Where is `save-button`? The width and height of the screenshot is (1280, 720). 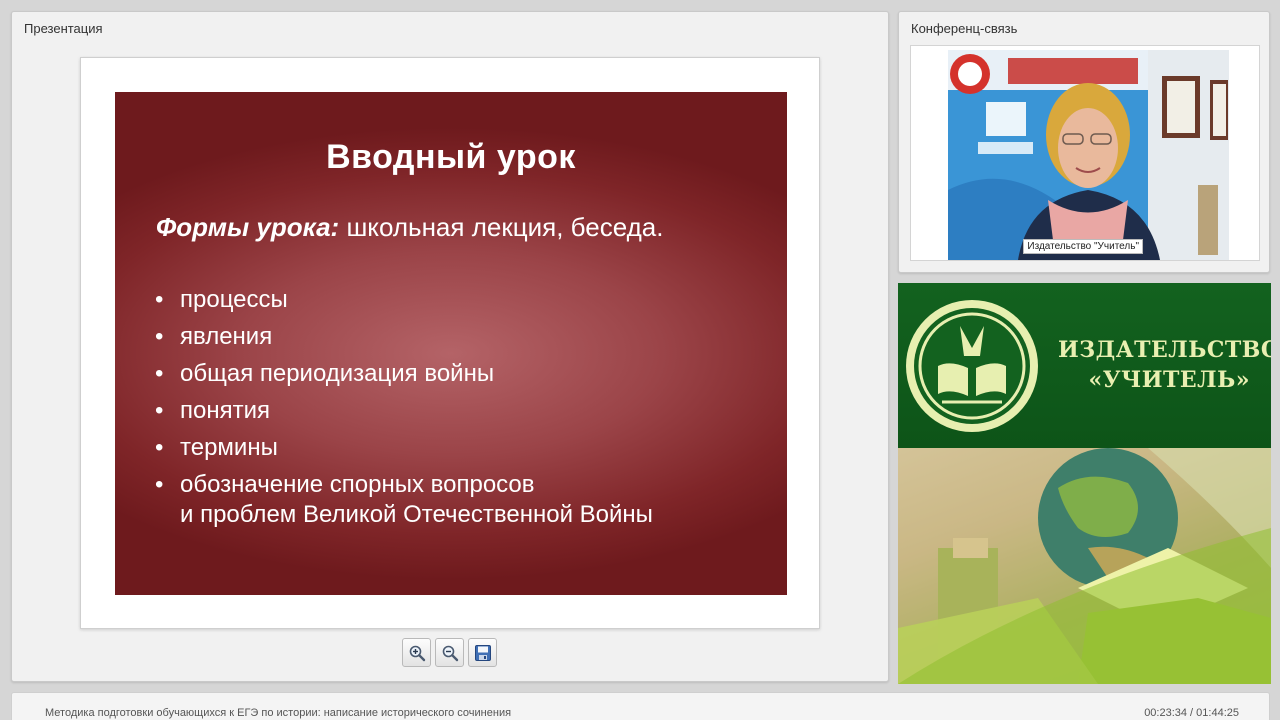 save-button is located at coordinates (482, 652).